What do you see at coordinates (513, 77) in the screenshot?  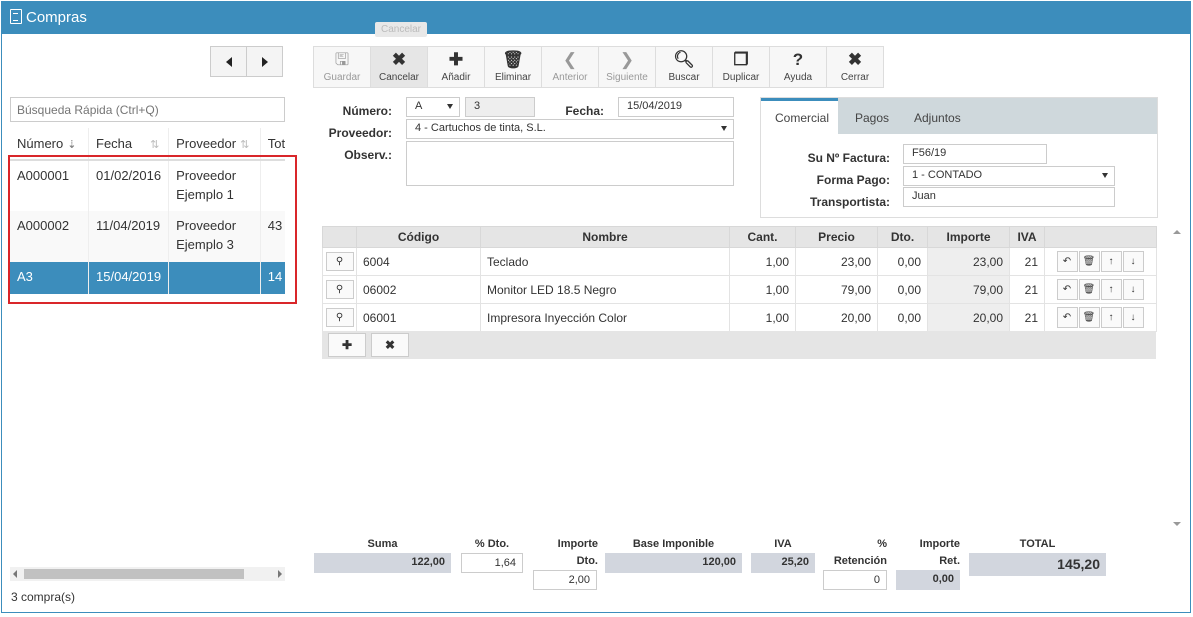 I see `toolbar-button-label: Eliminar` at bounding box center [513, 77].